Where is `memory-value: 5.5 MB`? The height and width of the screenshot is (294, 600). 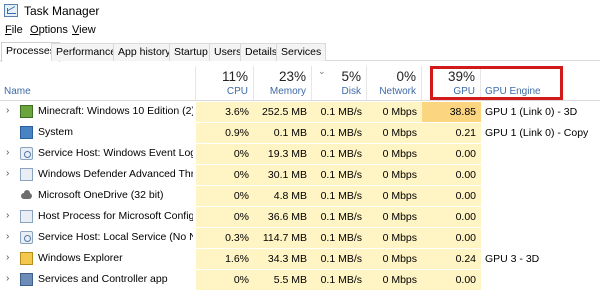 memory-value: 5.5 MB is located at coordinates (290, 280).